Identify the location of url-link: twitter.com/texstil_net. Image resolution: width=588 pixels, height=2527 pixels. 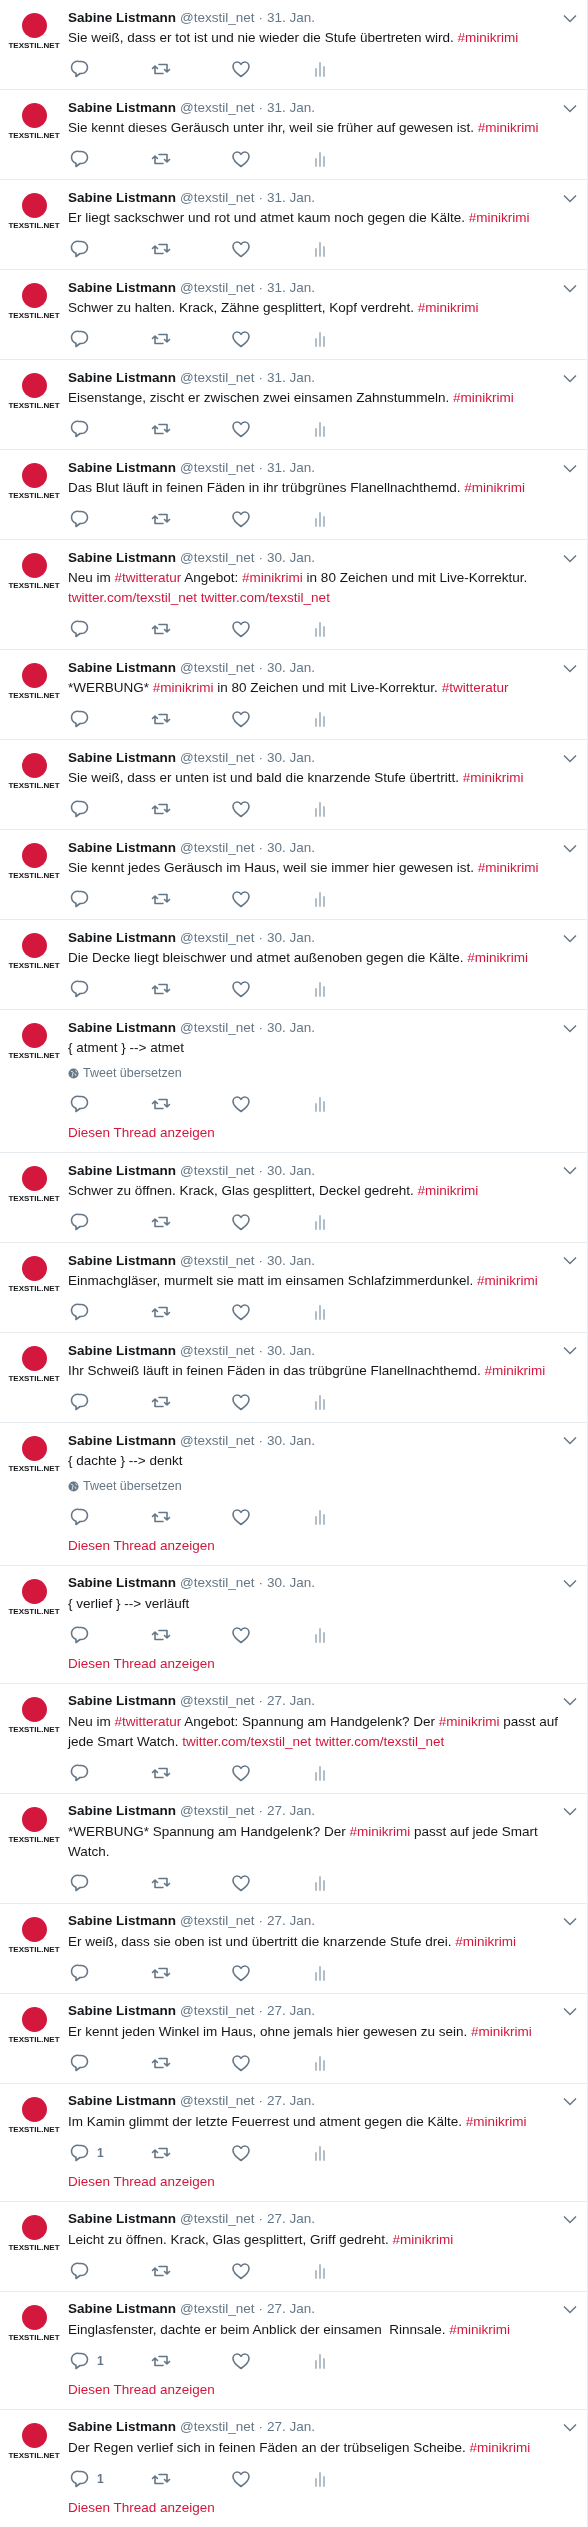
(247, 1741).